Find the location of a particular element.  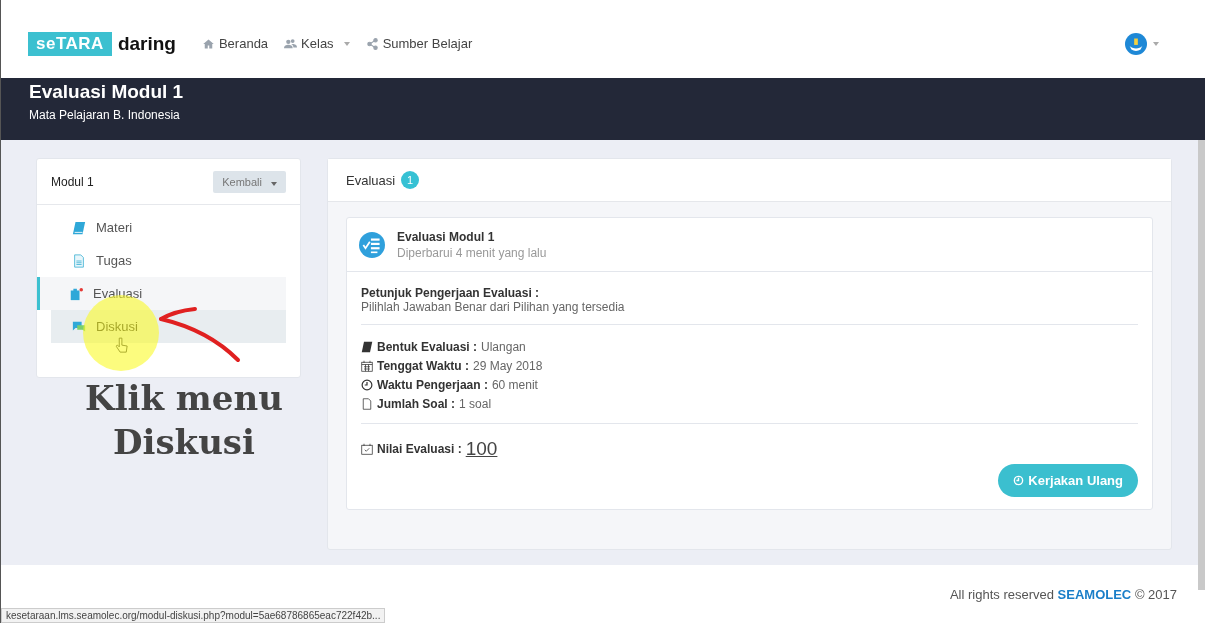

annotation-caption: Klik menu Diskusi is located at coordinates (184, 421).